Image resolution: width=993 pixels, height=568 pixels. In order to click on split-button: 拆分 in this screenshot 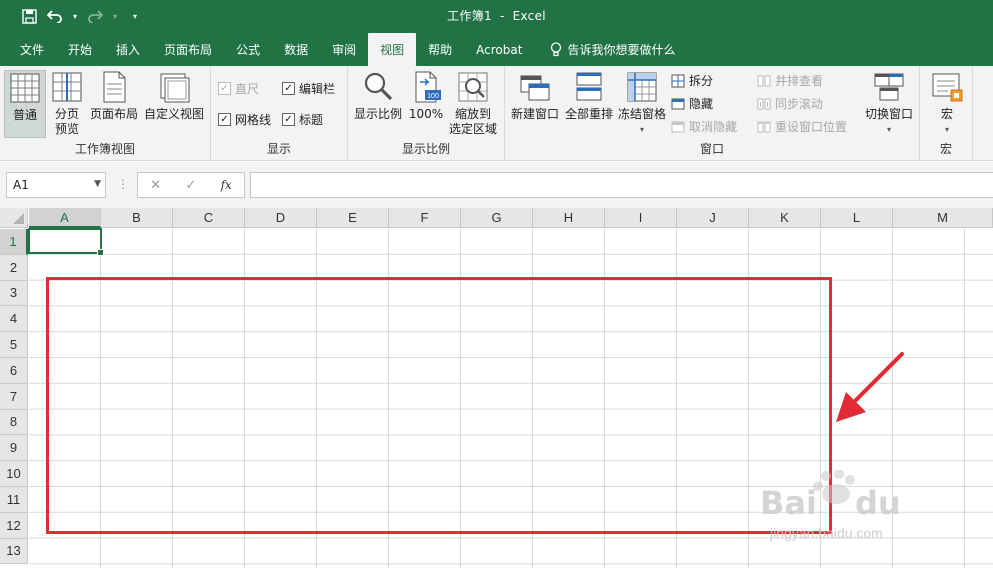, I will do `click(692, 80)`.